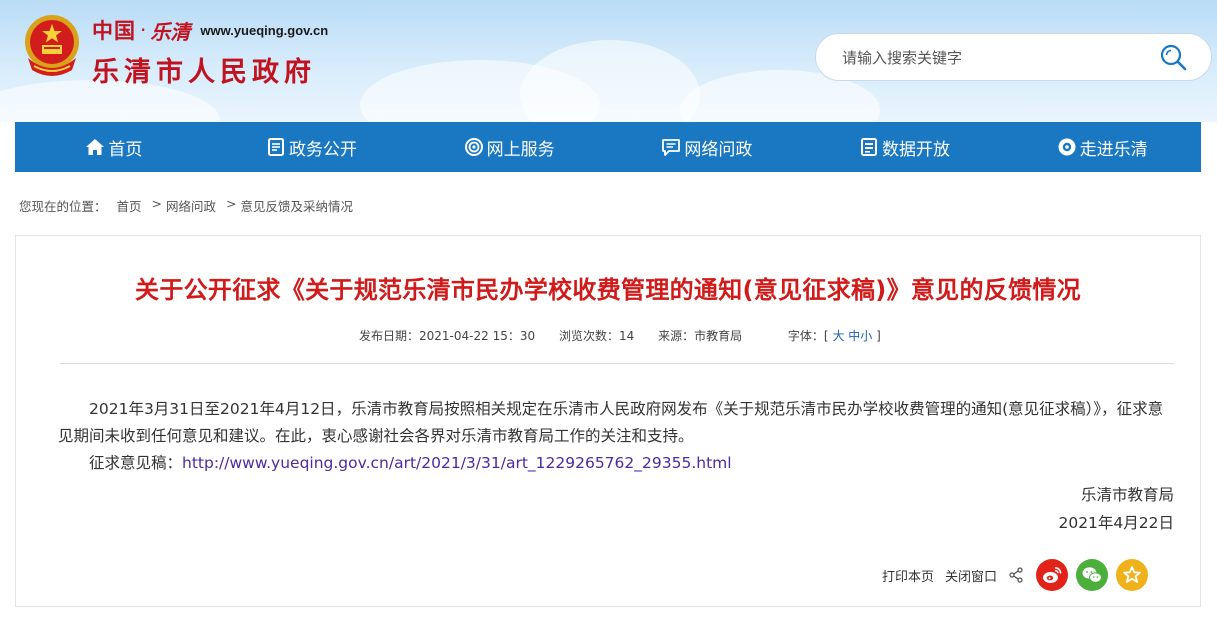  I want to click on brand-line: 中国 · 乐清 www.yueqing.gov.cn, so click(210, 30).